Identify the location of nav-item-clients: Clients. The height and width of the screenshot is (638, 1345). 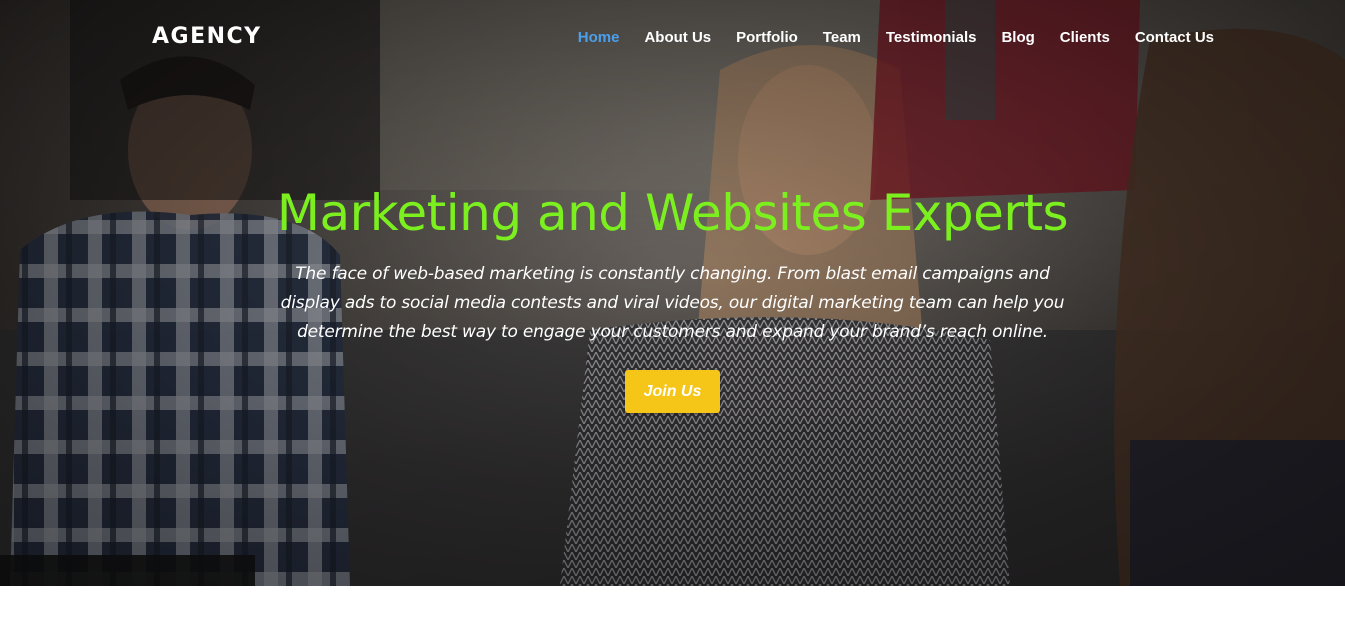
(1085, 38).